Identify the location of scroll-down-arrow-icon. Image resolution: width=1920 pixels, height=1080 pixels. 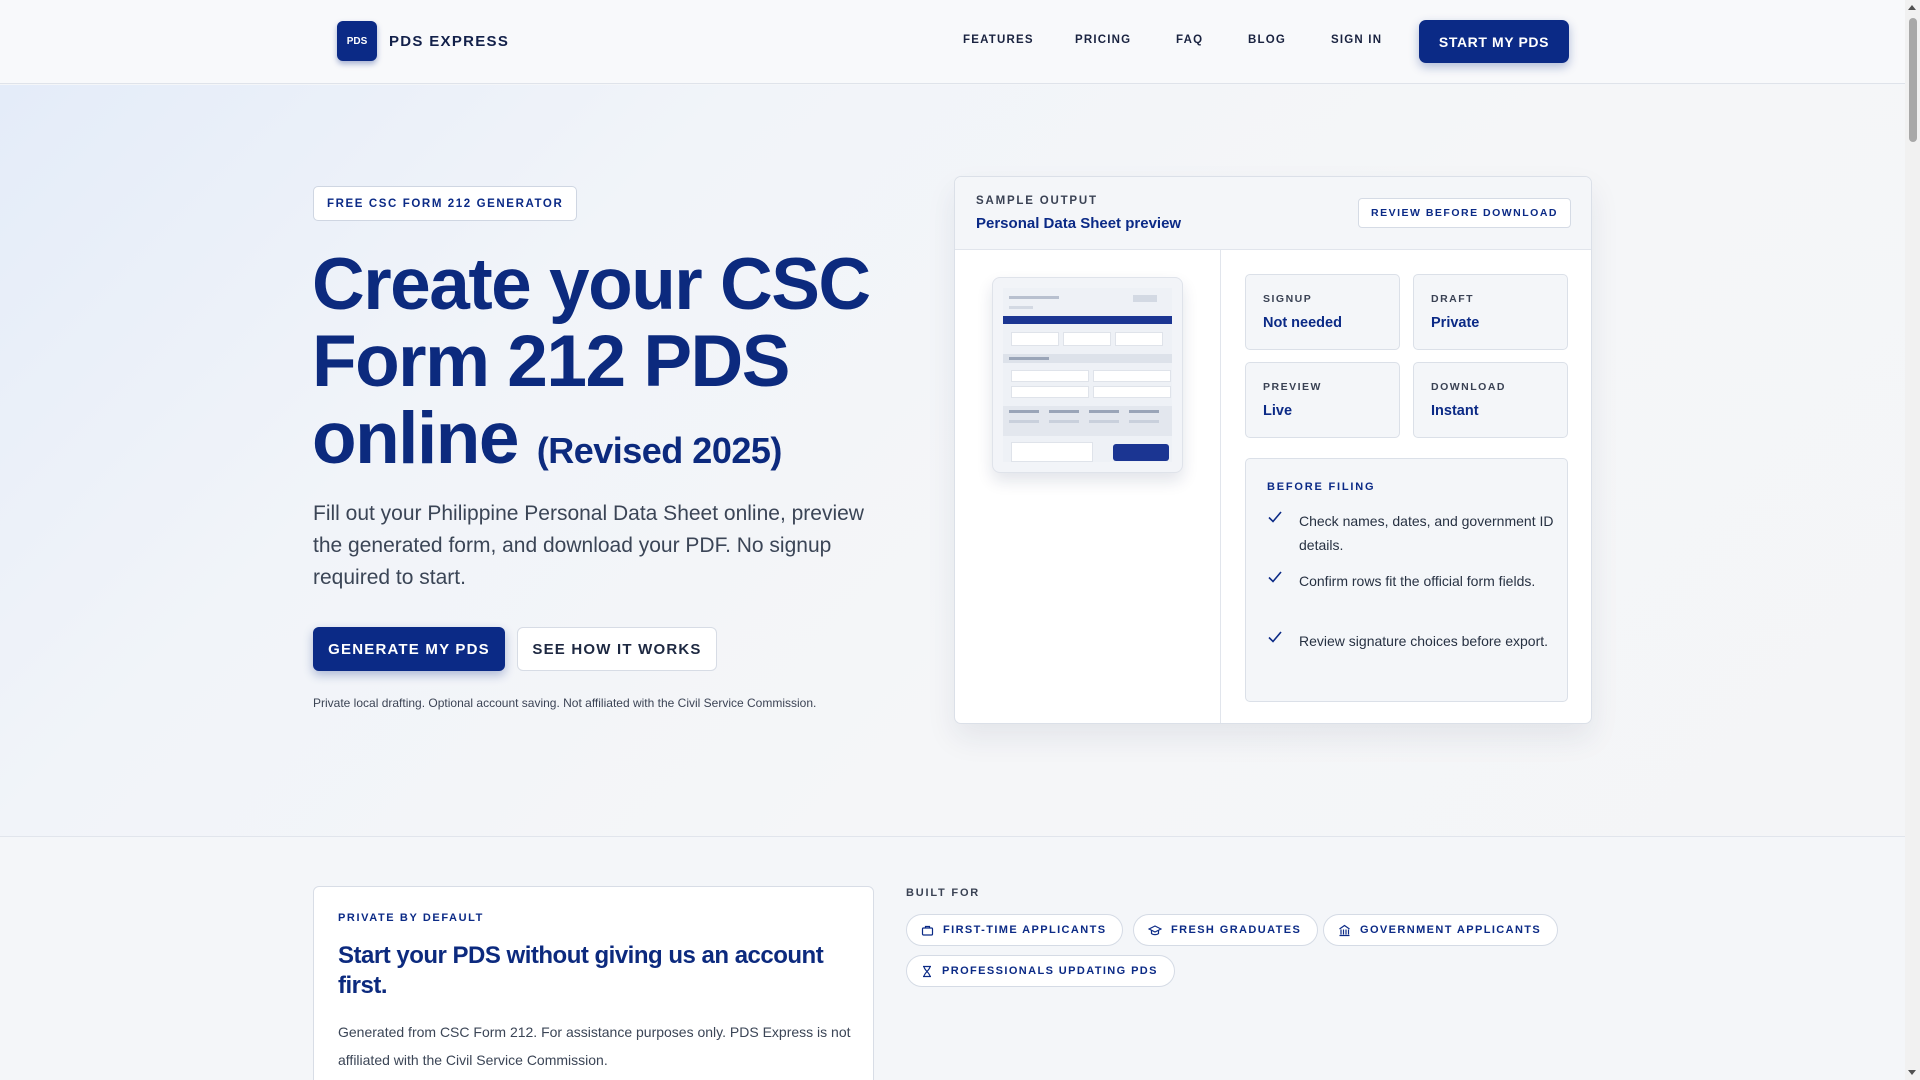
(1912, 1072).